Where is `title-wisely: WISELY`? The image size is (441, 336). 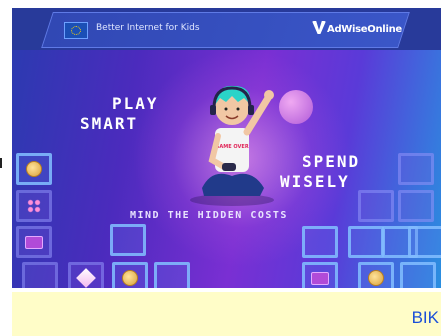 title-wisely: WISELY is located at coordinates (315, 181).